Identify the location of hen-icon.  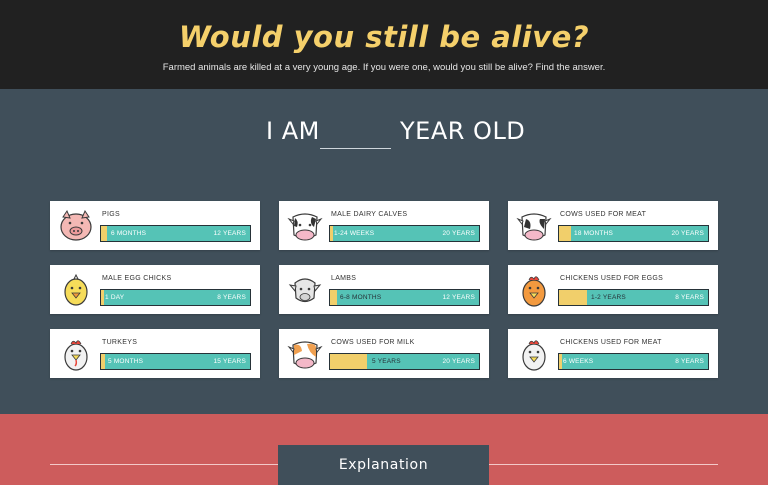
(534, 291).